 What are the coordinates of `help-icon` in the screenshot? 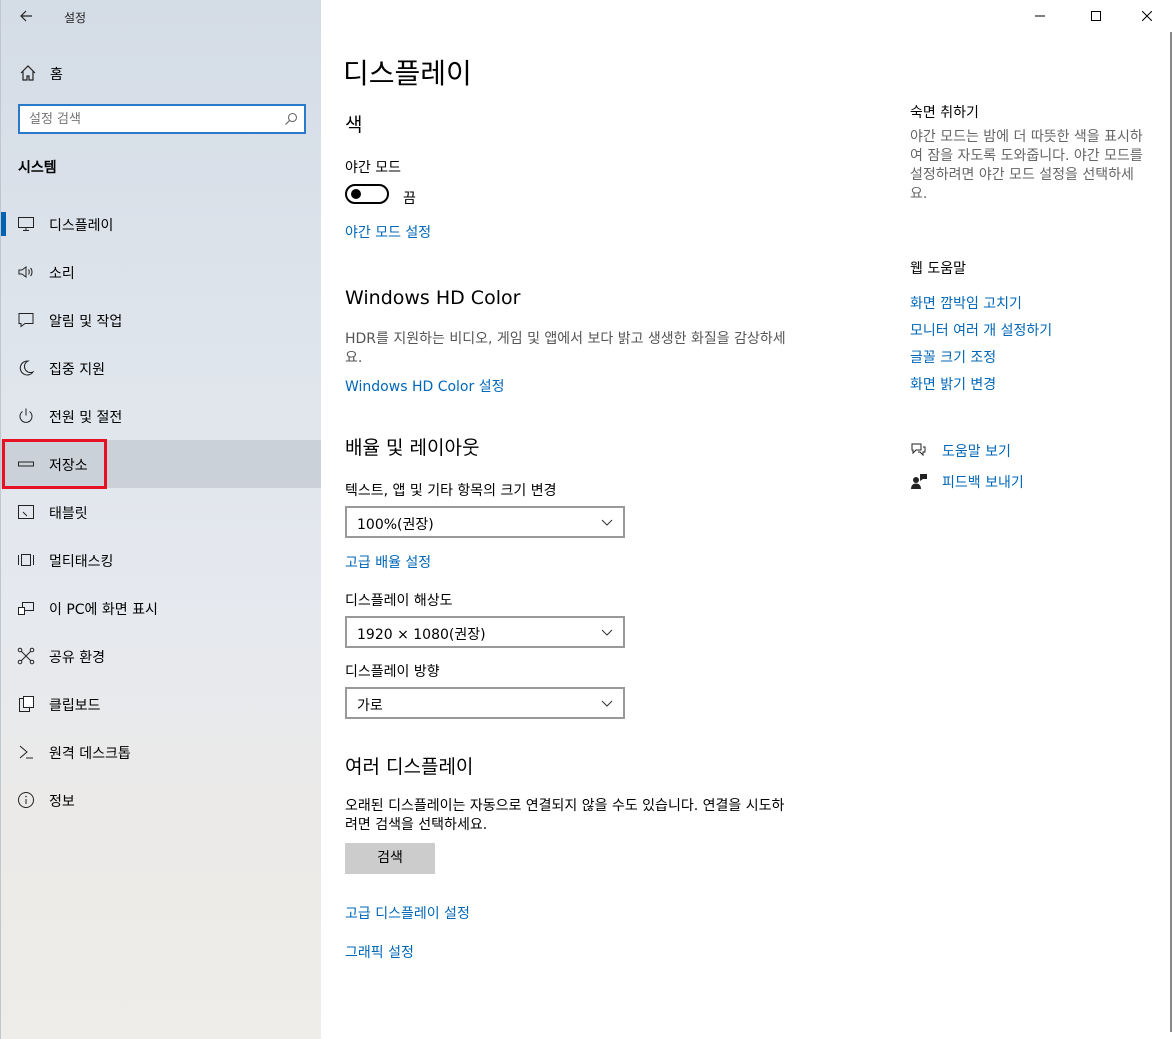 It's located at (918, 450).